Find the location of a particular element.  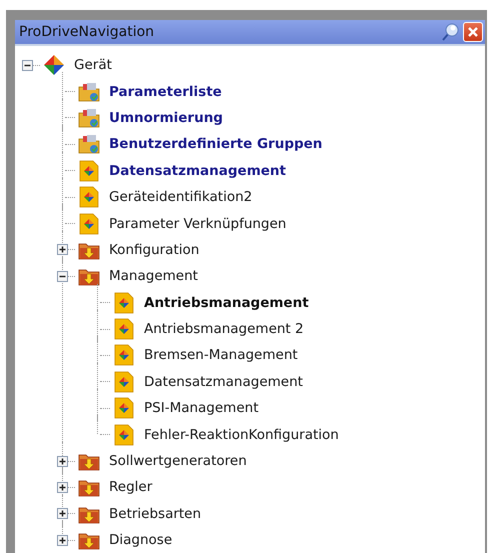

tree-item: Regler is located at coordinates (130, 487).